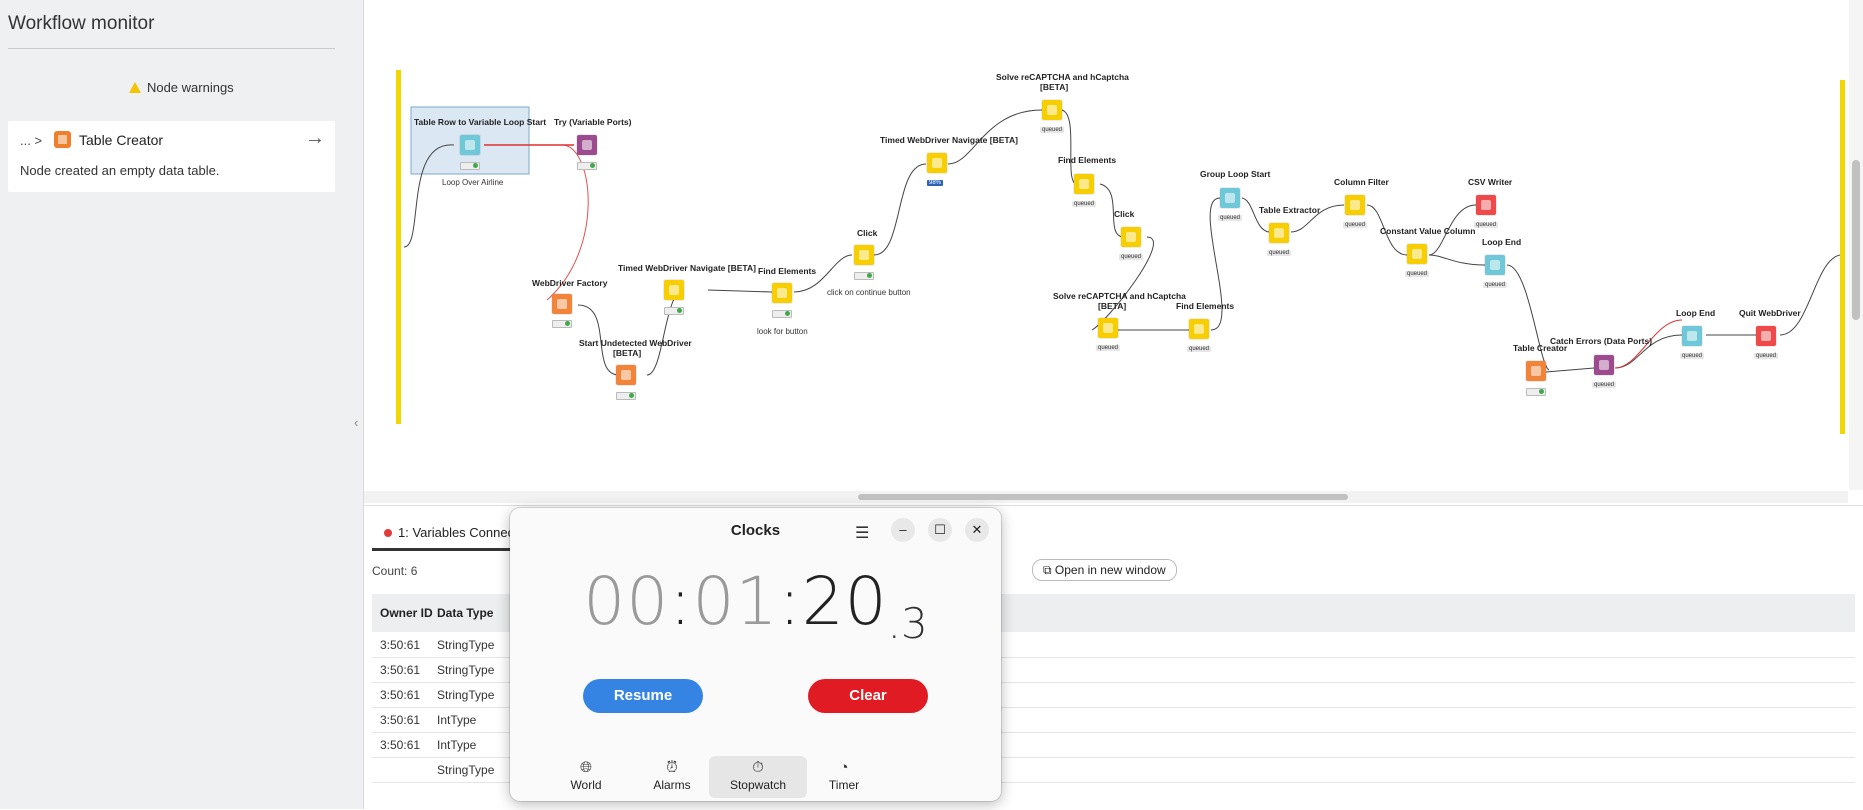 This screenshot has height=810, width=1863. What do you see at coordinates (1486, 205) in the screenshot?
I see `csv-writer-node` at bounding box center [1486, 205].